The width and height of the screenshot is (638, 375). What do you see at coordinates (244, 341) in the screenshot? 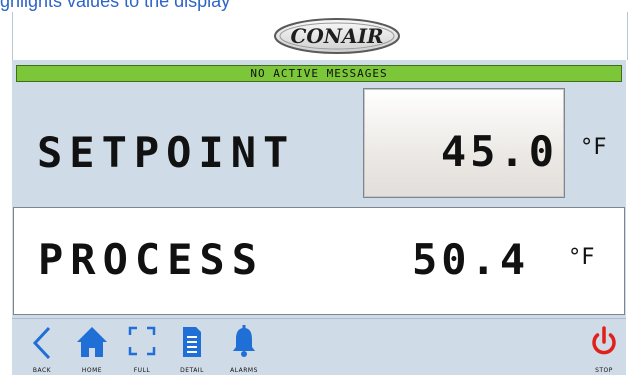
I see `bell-icon` at bounding box center [244, 341].